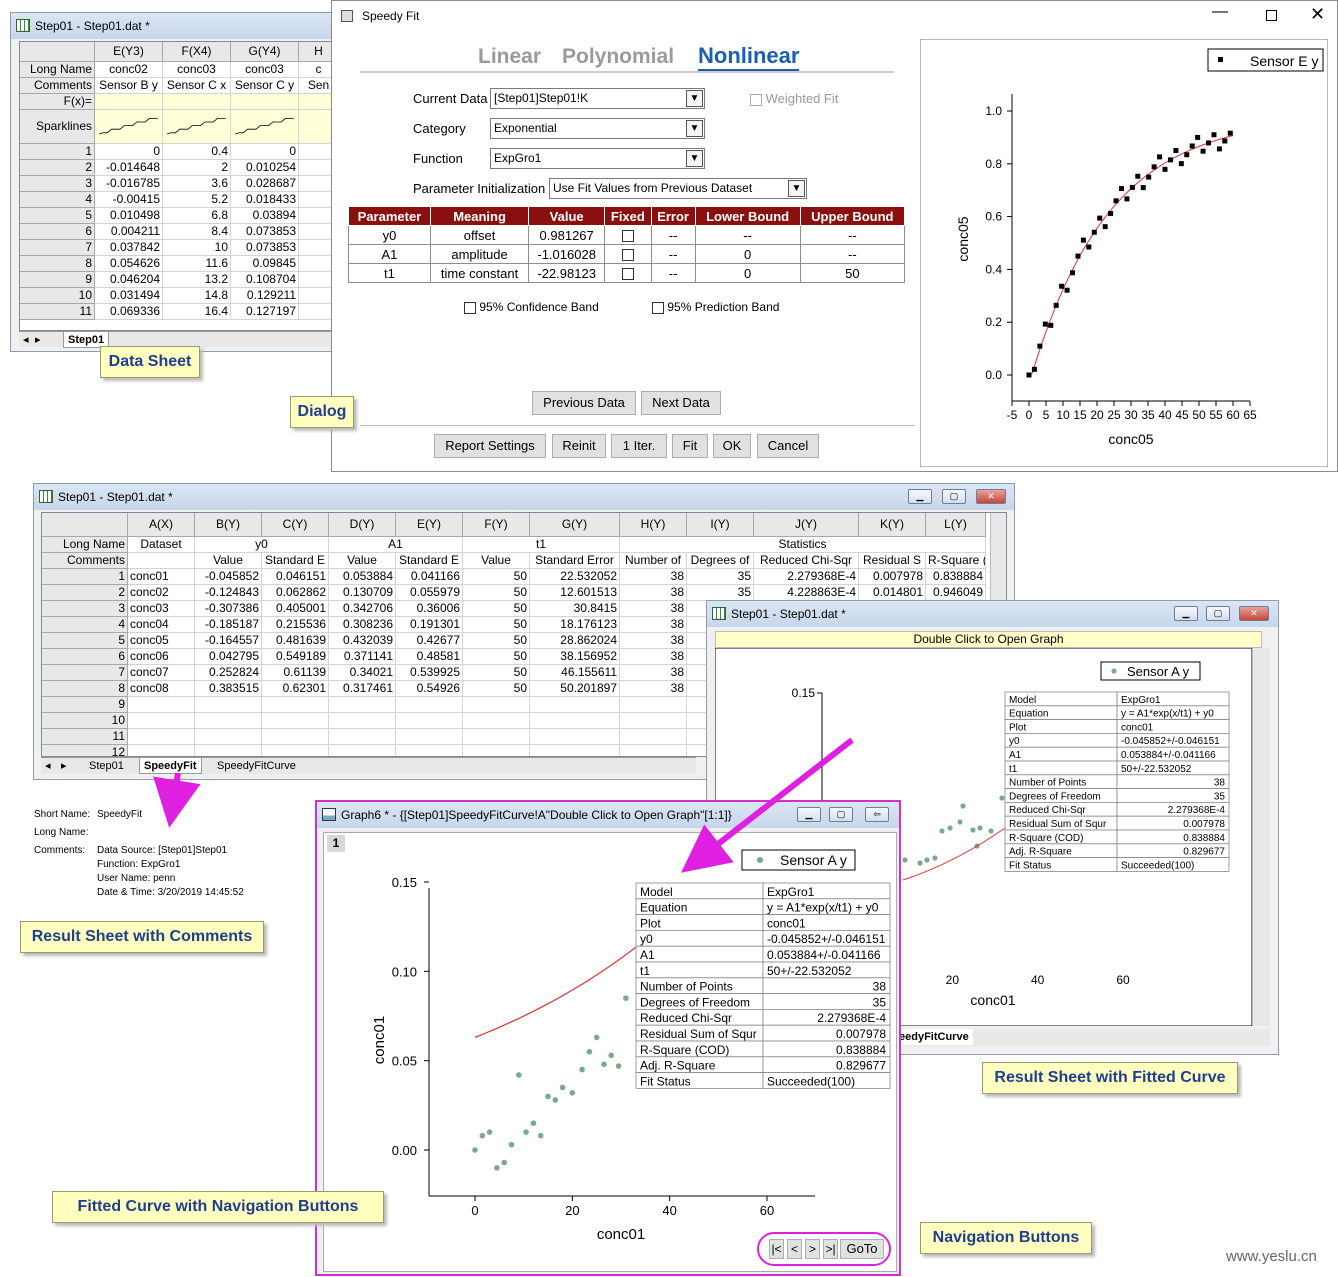  What do you see at coordinates (295, 525) in the screenshot?
I see `column-header: C(Y)` at bounding box center [295, 525].